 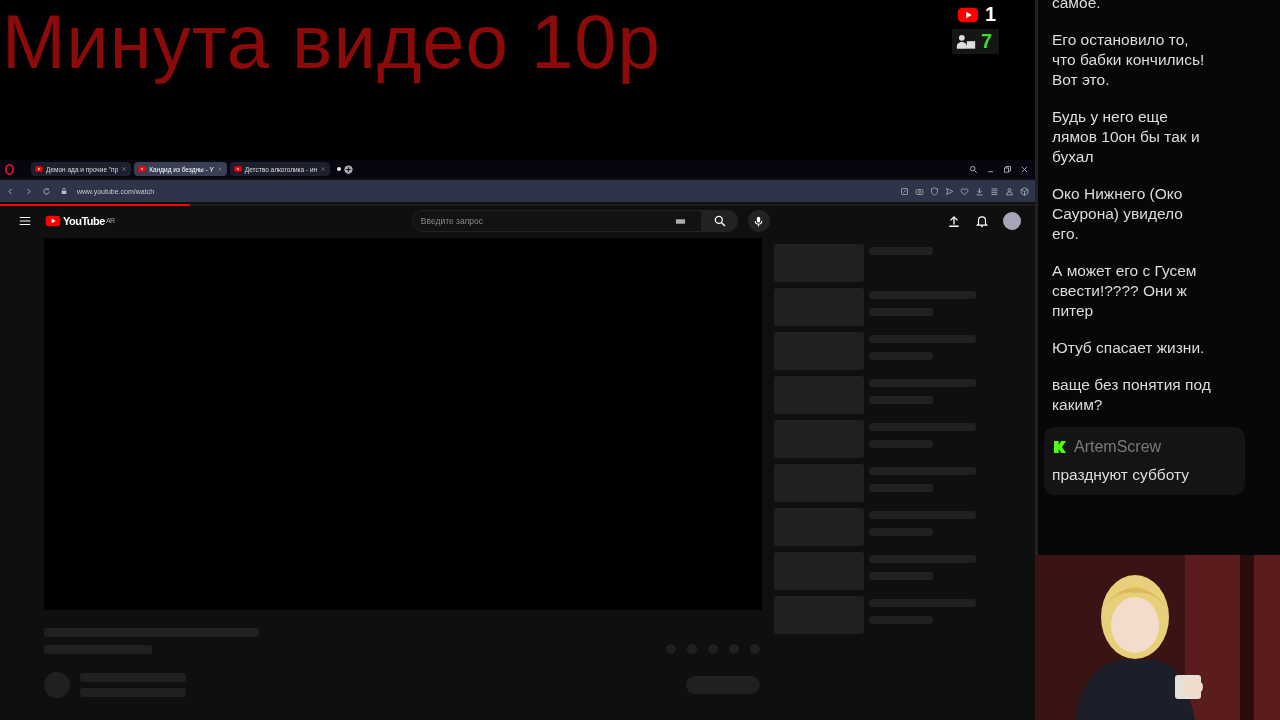 What do you see at coordinates (46, 191) in the screenshot?
I see `reload-icon` at bounding box center [46, 191].